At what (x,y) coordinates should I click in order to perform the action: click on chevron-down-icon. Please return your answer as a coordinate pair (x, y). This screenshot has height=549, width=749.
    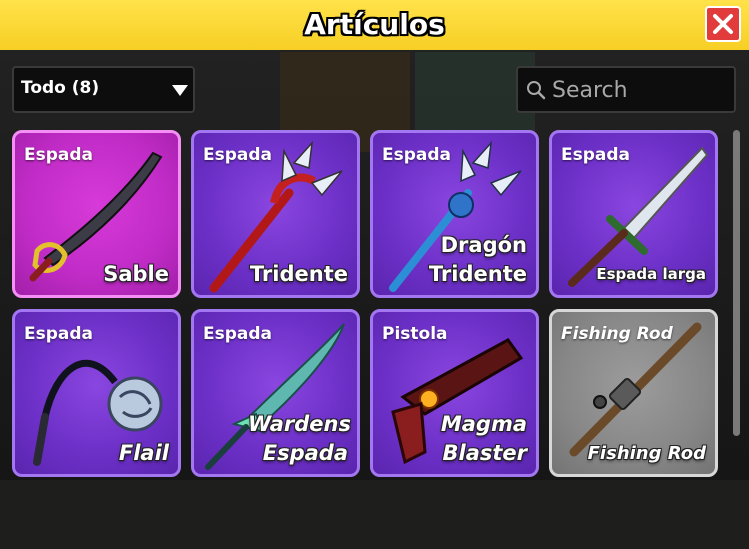
    Looking at the image, I should click on (180, 90).